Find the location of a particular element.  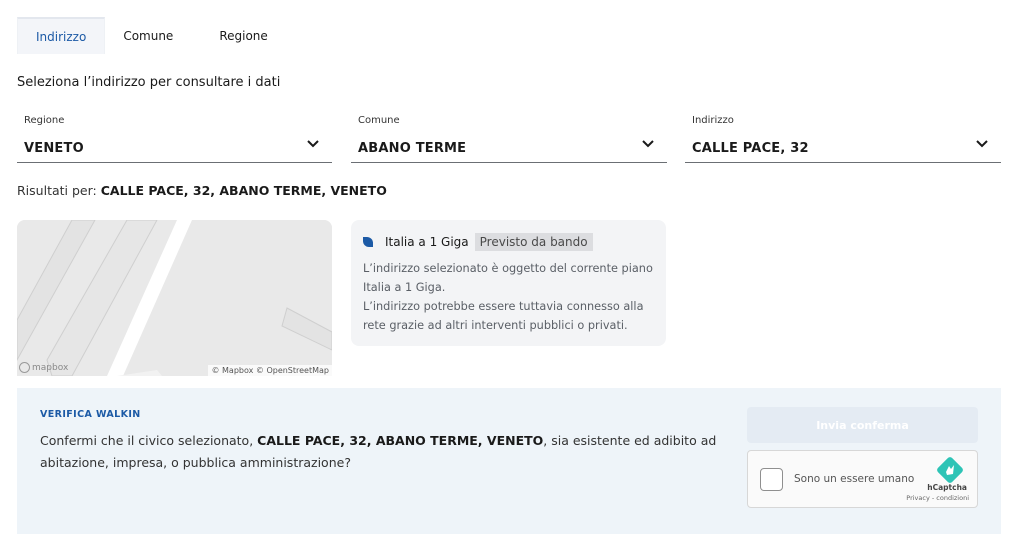

captcha-checkbox is located at coordinates (771, 479).